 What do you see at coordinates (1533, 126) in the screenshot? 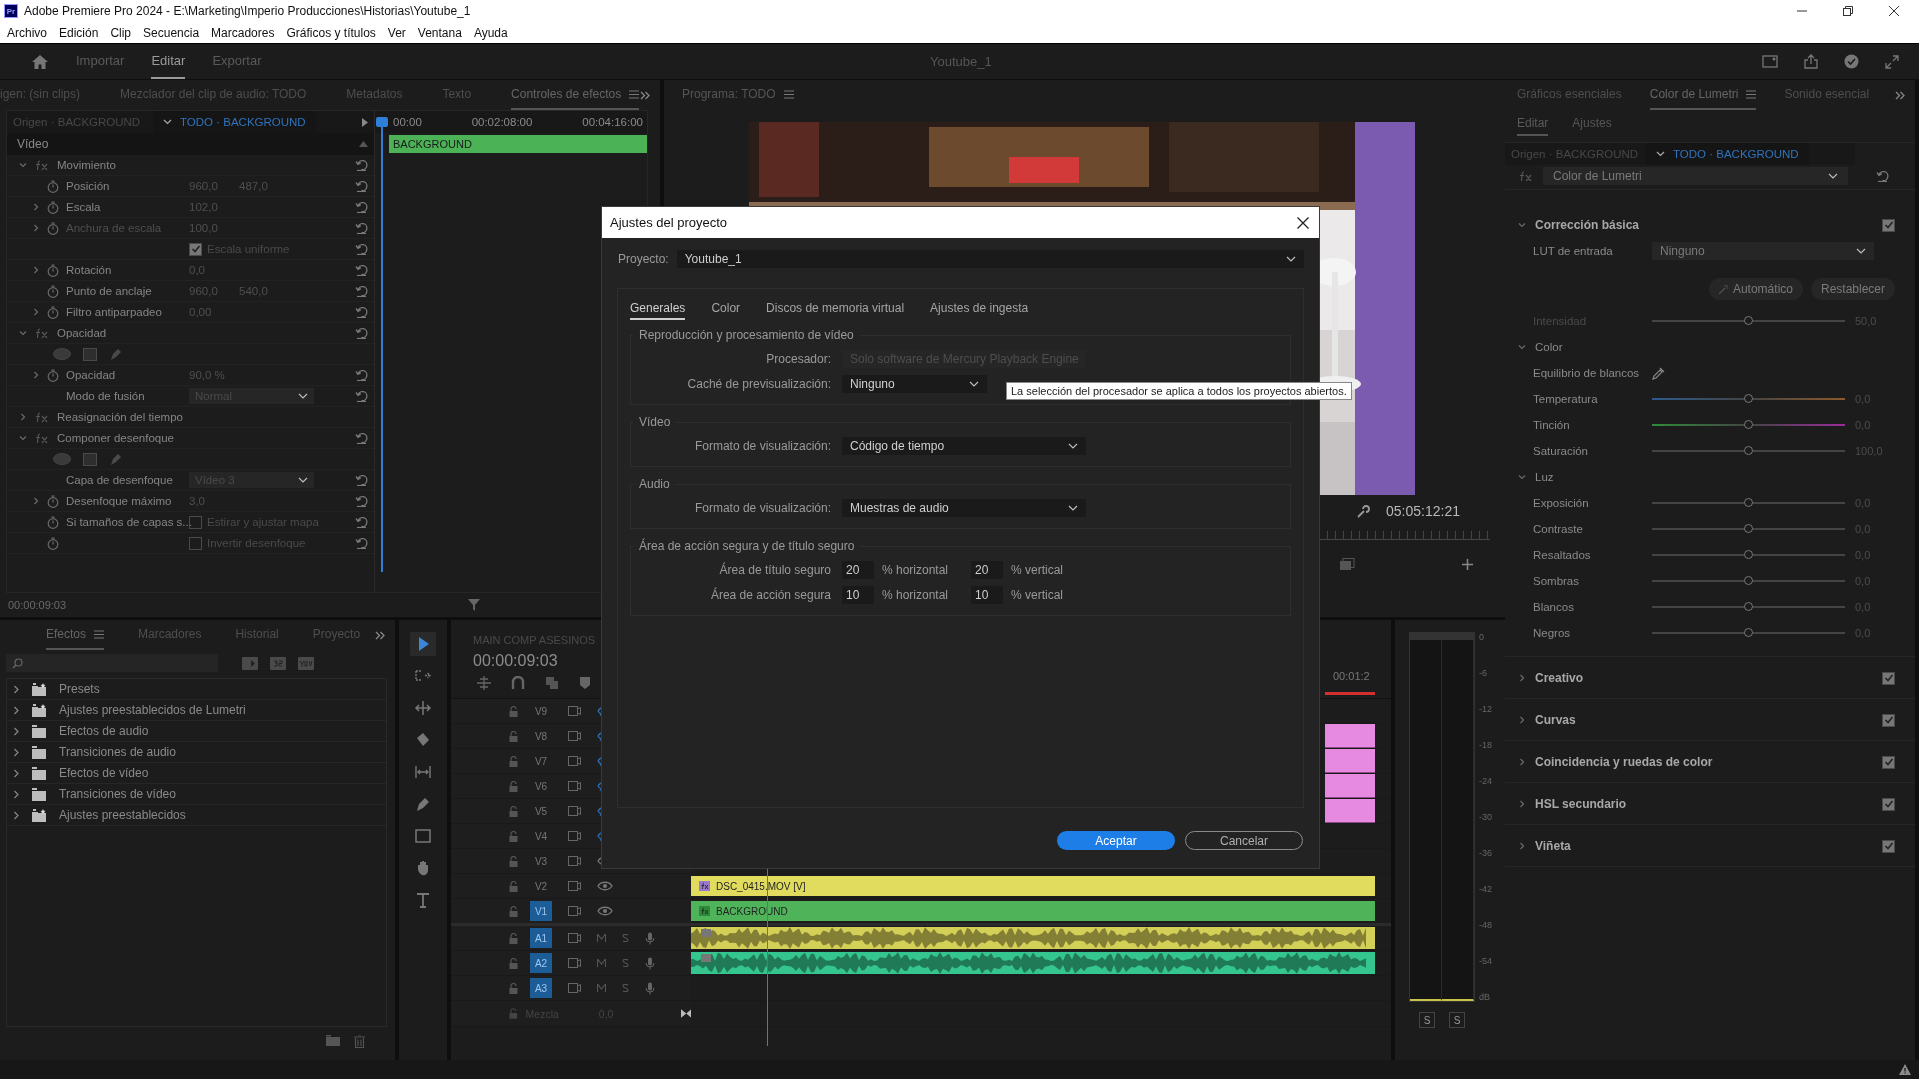
I see `sub-tab: Editar` at bounding box center [1533, 126].